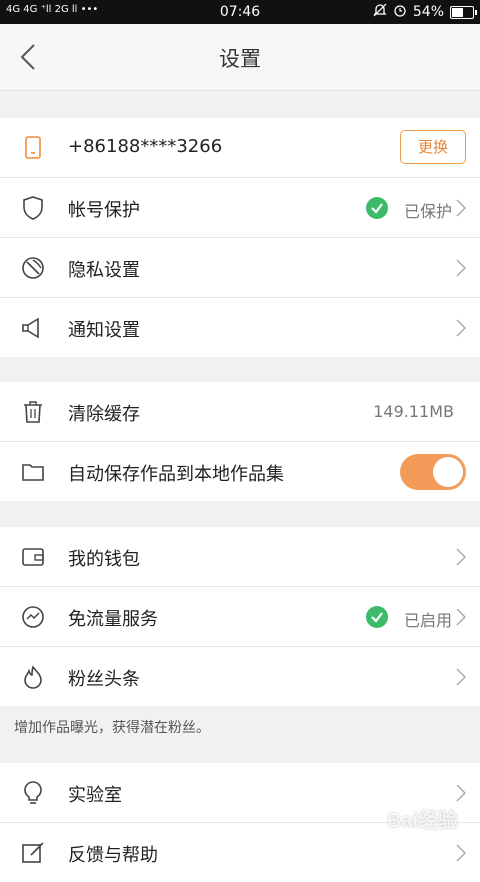 This screenshot has width=480, height=882. I want to click on privacy-settings-row: 隐私设置, so click(240, 268).